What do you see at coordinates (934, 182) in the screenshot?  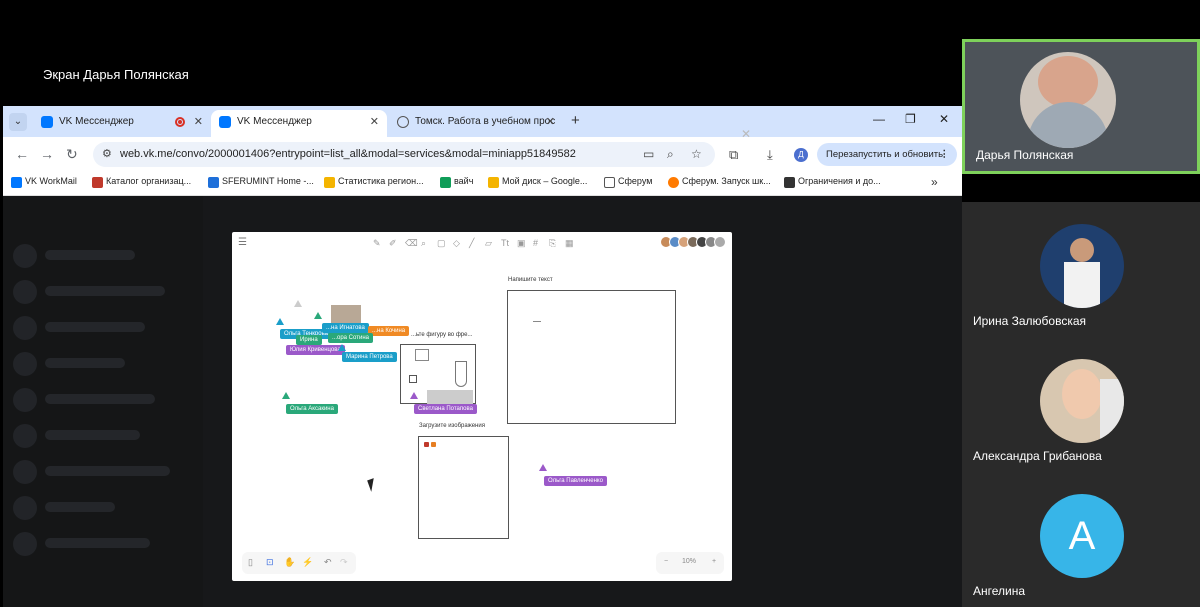 I see `bookmarks-more-icon: »` at bounding box center [934, 182].